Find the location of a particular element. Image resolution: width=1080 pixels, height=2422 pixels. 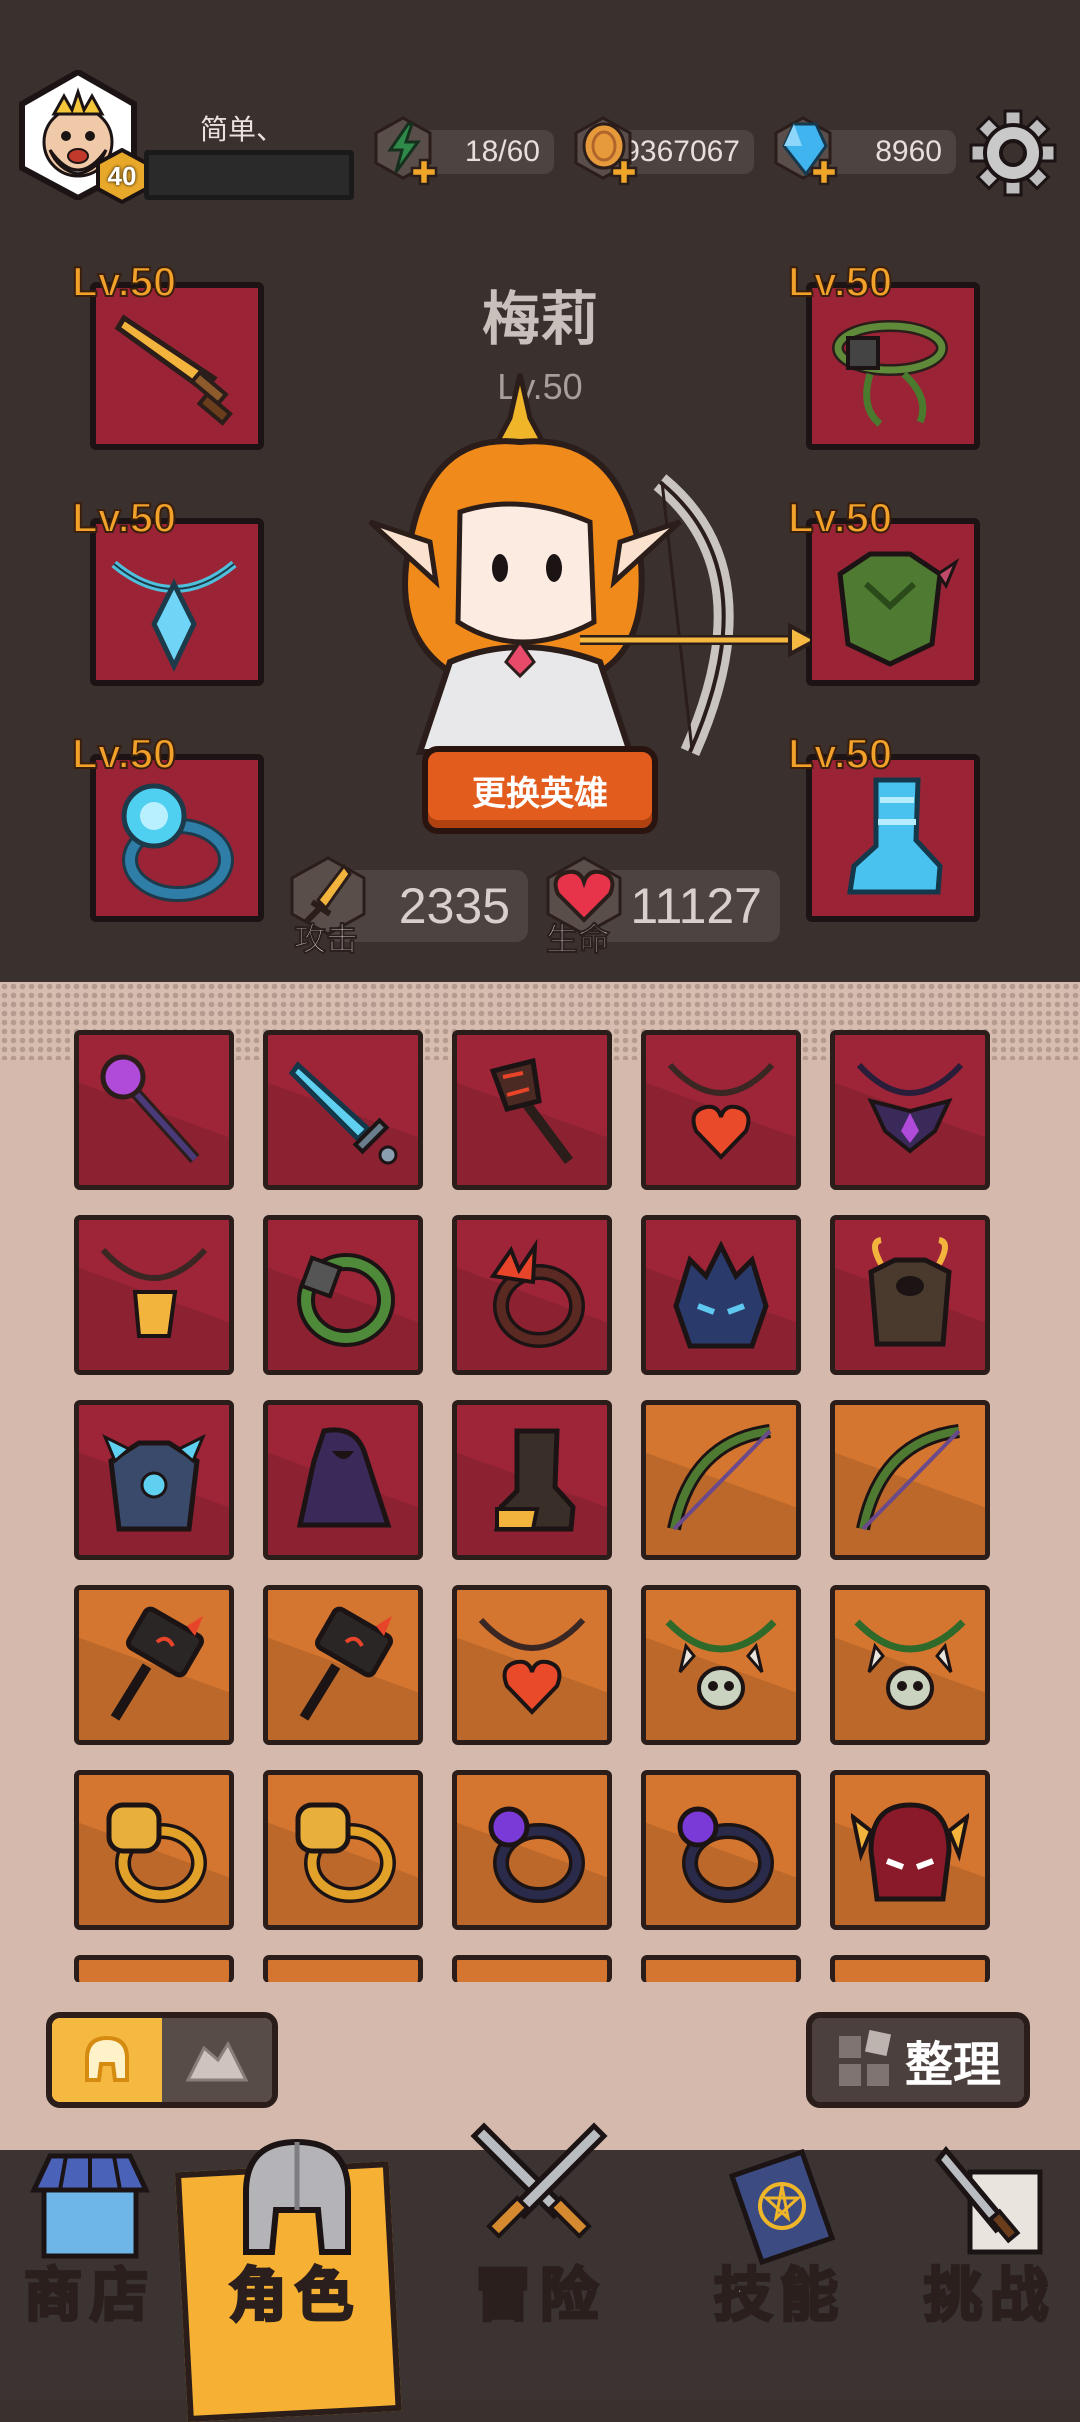

equip-slot-necklace: Lv.50 is located at coordinates (167, 589).